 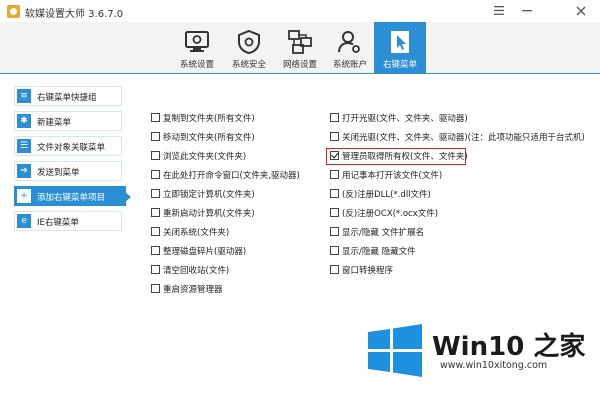 I want to click on sidebar-item-file-association-menu: ☰ 文件对象关联菜单, so click(x=68, y=146).